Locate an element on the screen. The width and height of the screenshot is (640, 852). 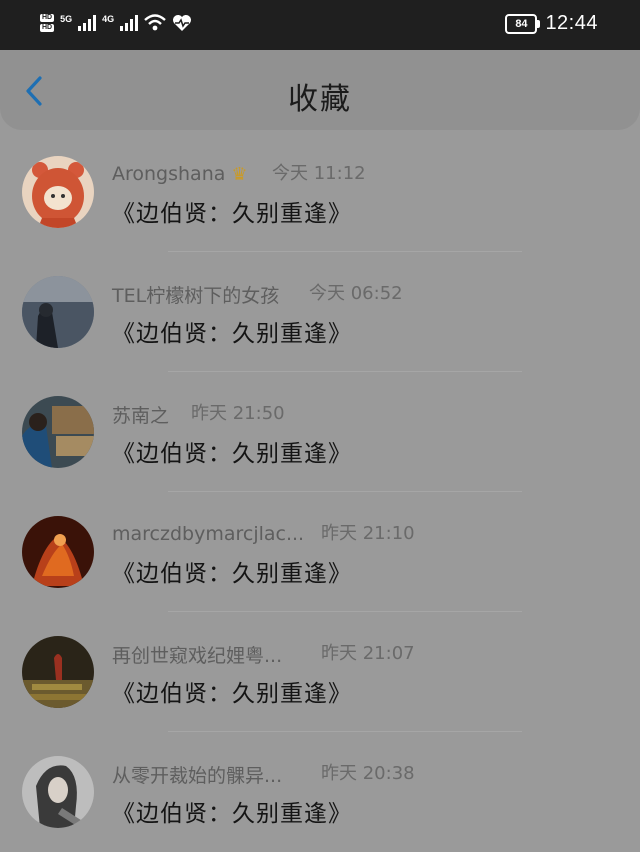
list-item: 从零开裁始的髁异... 昨天 20:38 《边伯贤：久别重逢》 is located at coordinates (320, 792).